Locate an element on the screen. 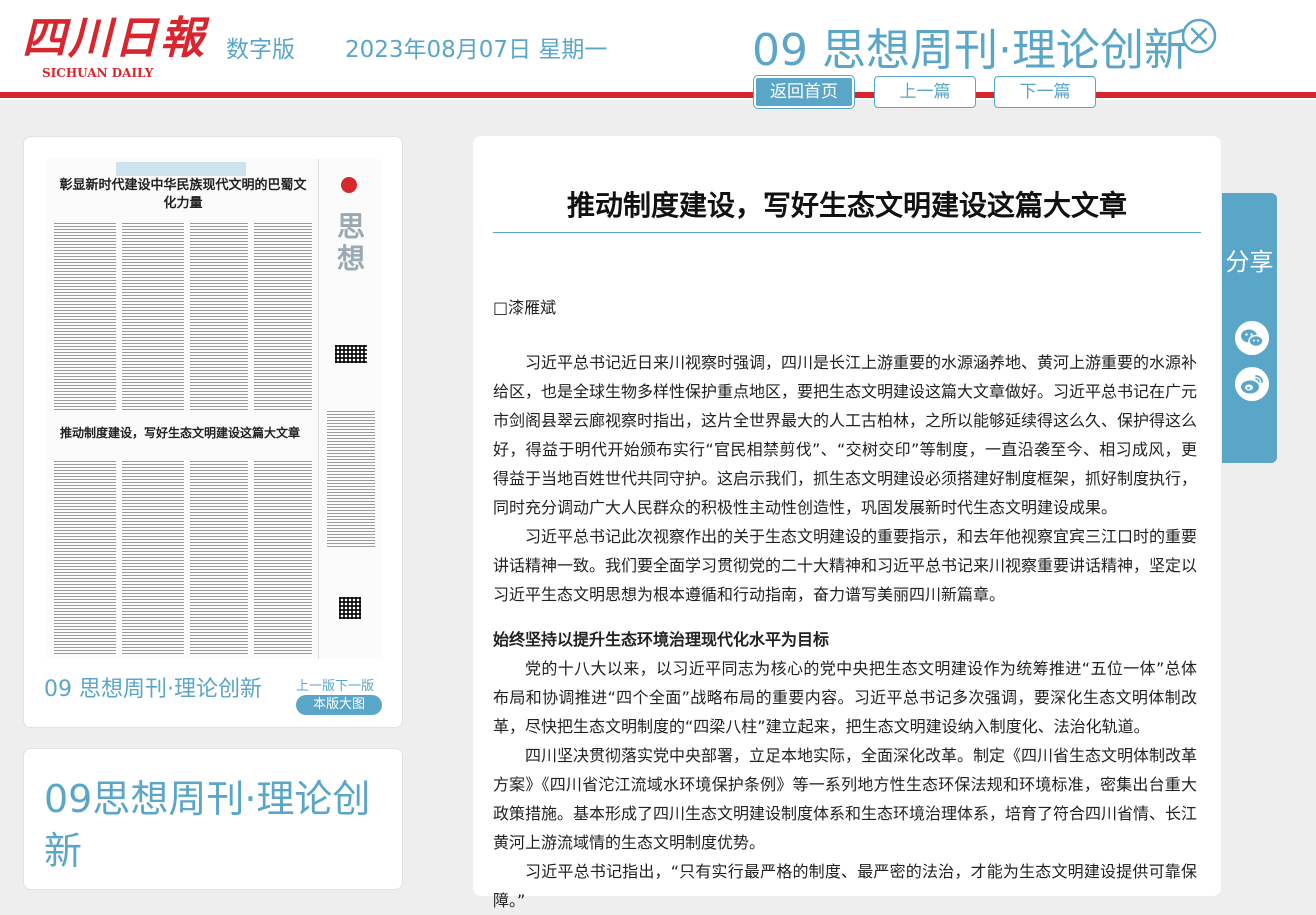 Image resolution: width=1316 pixels, height=915 pixels. thumbnail-side-title: 思想 is located at coordinates (350, 242).